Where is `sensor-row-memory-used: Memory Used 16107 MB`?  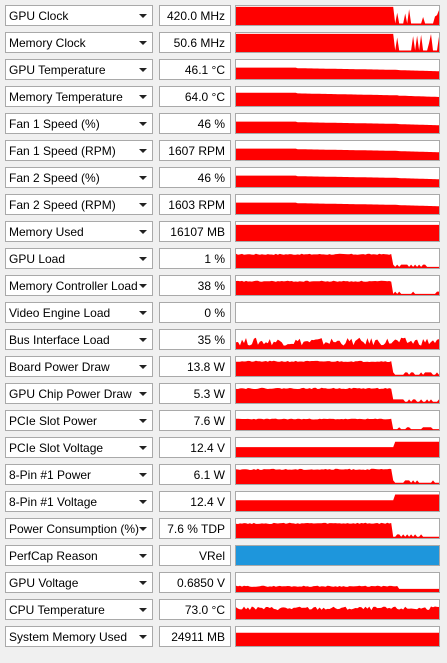 sensor-row-memory-used: Memory Used 16107 MB is located at coordinates (223, 231).